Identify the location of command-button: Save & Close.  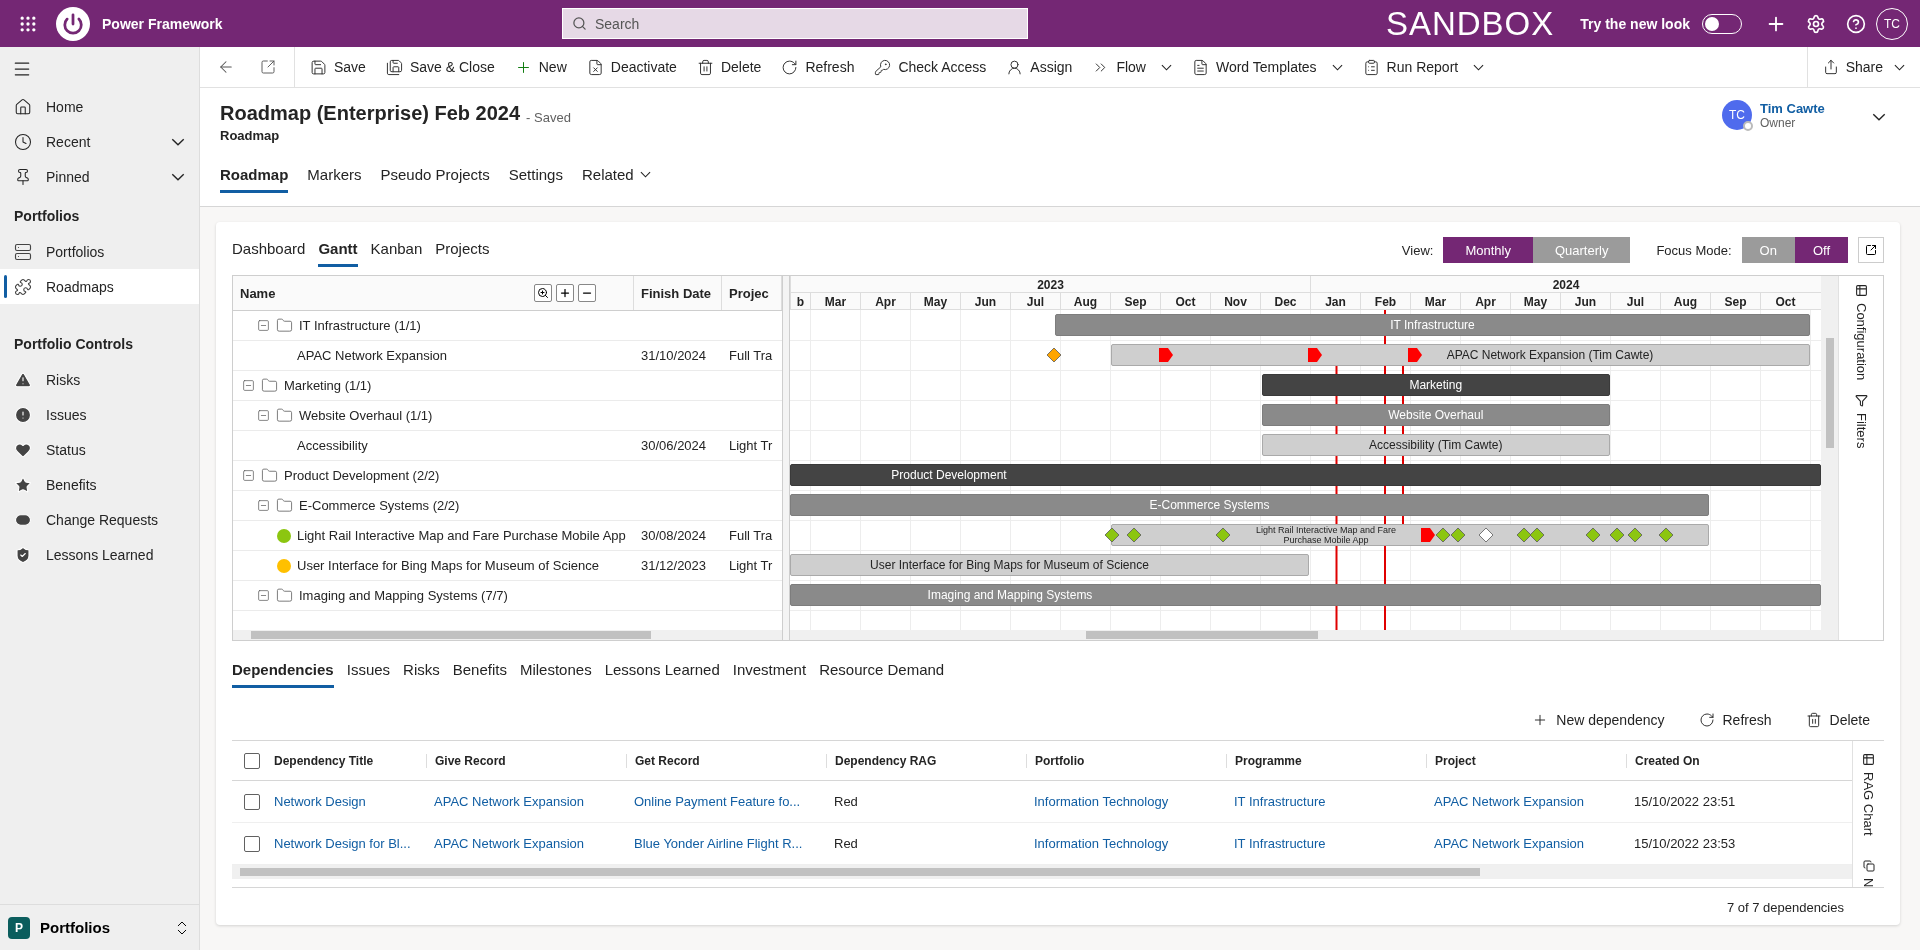
(440, 67).